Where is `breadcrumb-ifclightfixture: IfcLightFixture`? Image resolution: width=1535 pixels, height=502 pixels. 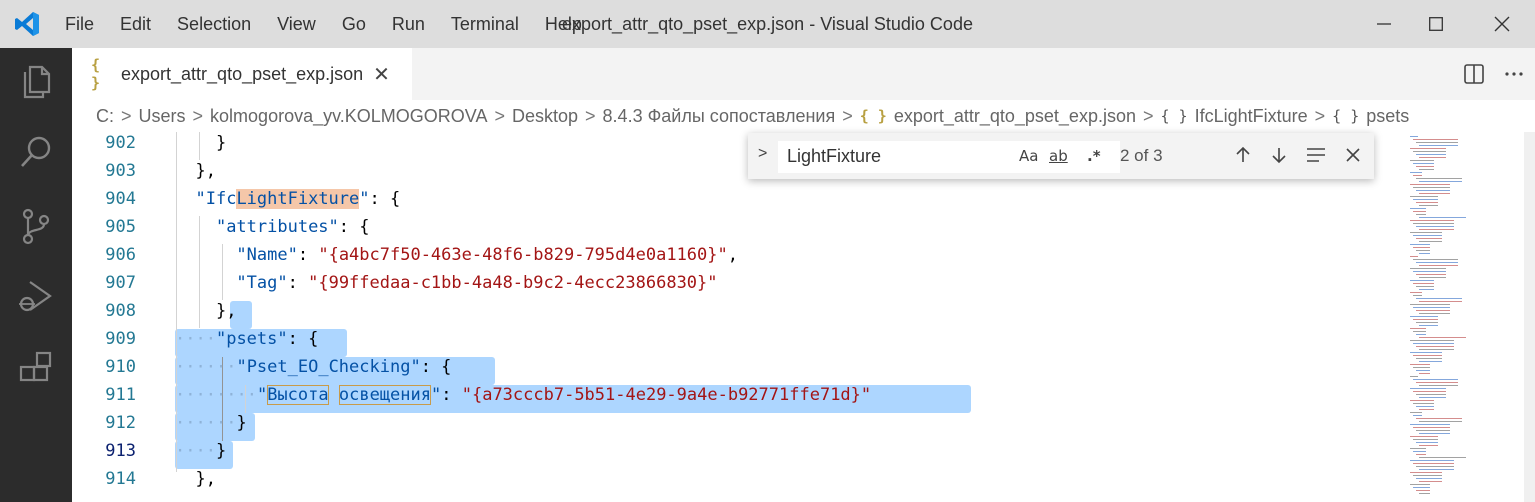 breadcrumb-ifclightfixture: IfcLightFixture is located at coordinates (1251, 116).